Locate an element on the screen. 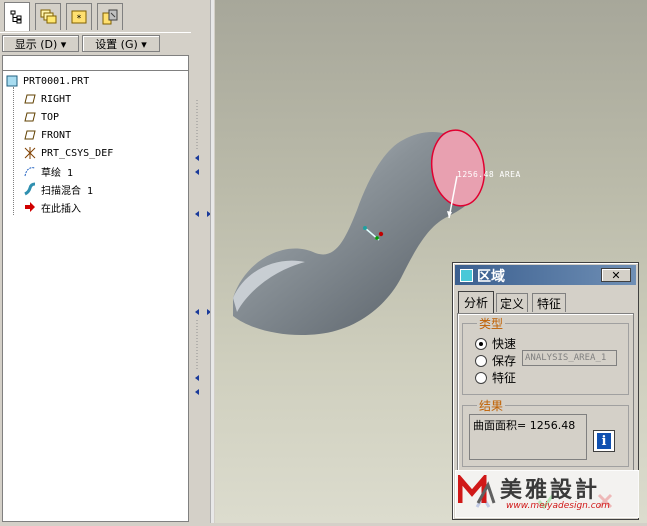 The width and height of the screenshot is (647, 526). tree-item-front: FRONT is located at coordinates (47, 135).